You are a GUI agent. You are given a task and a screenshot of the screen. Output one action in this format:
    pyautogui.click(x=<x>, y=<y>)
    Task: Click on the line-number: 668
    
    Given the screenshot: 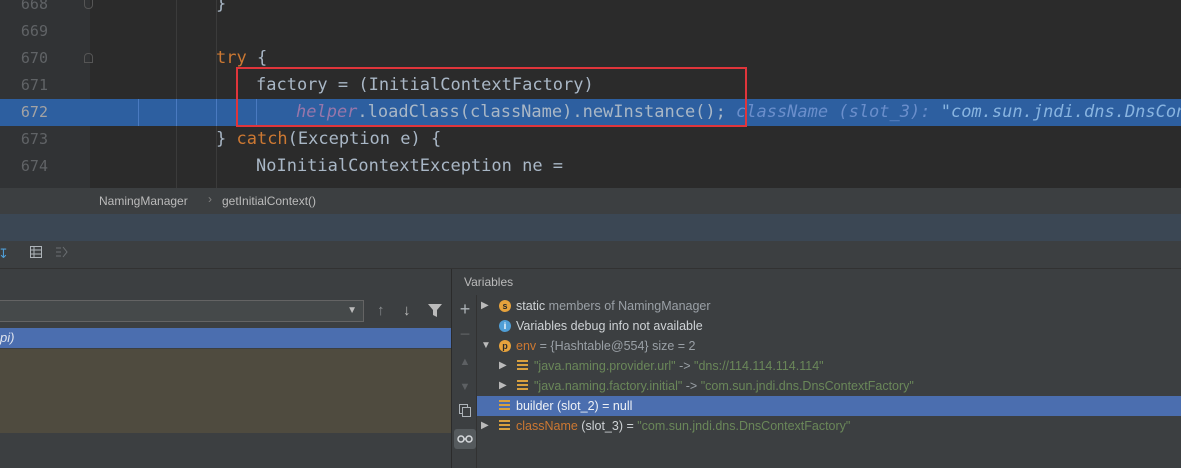 What is the action you would take?
    pyautogui.click(x=34, y=6)
    